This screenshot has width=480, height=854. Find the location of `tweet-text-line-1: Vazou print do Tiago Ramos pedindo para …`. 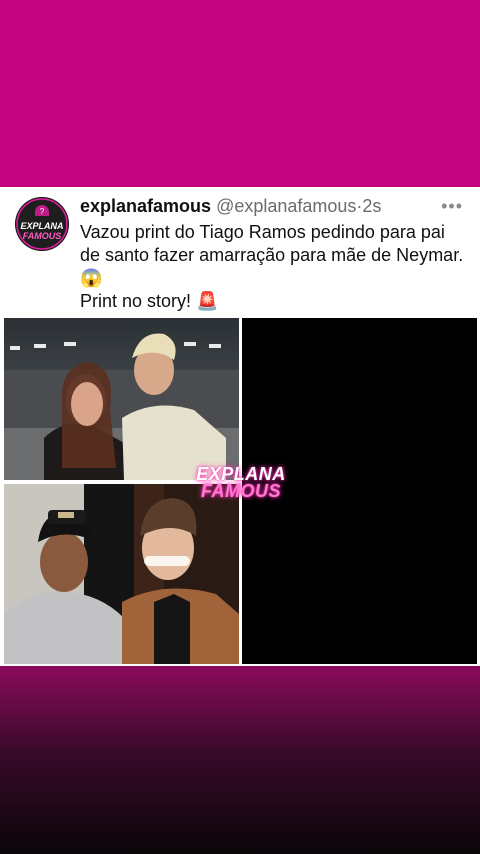

tweet-text-line-1: Vazou print do Tiago Ramos pedindo para … is located at coordinates (272, 255).